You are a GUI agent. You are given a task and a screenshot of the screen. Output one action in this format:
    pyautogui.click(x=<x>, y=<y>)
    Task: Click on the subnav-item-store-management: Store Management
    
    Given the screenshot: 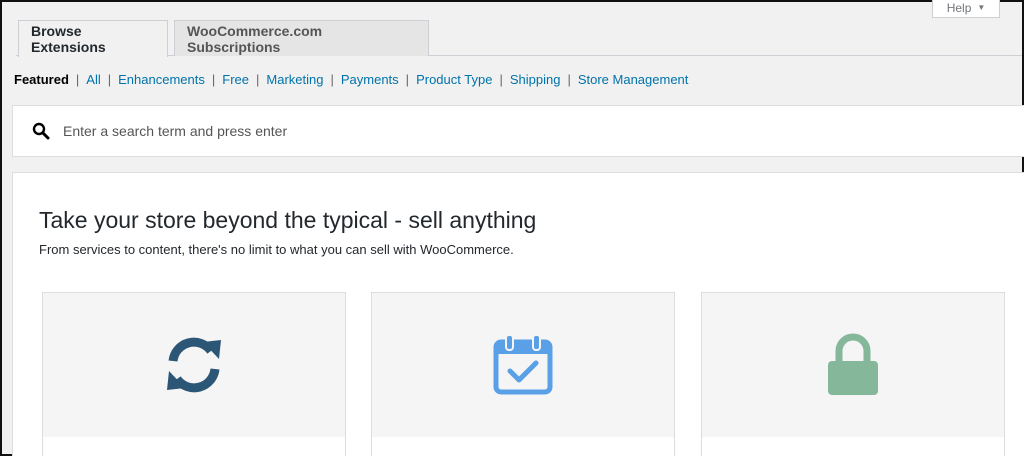 What is the action you would take?
    pyautogui.click(x=633, y=79)
    